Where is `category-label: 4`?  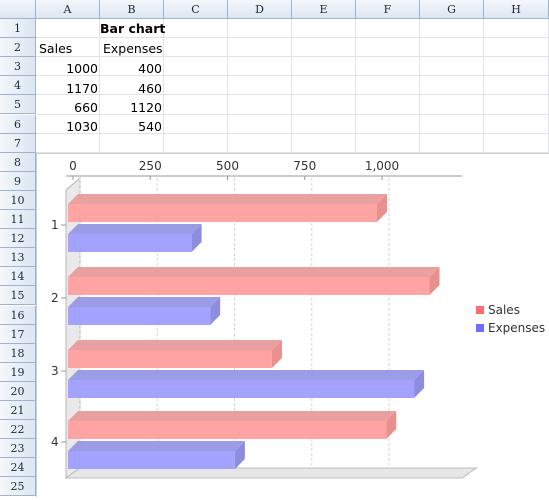
category-label: 4 is located at coordinates (55, 442).